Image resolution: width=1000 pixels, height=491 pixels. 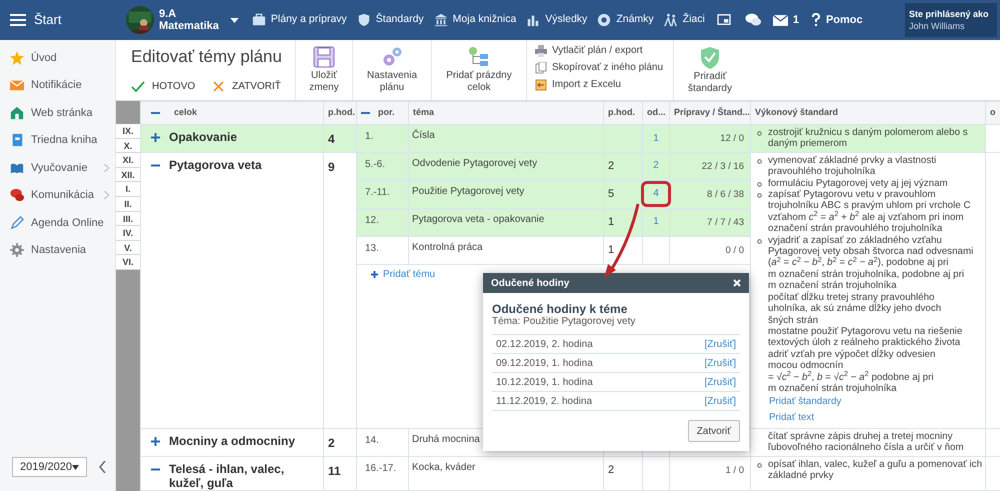 I want to click on topic-name: Druhá mocnina, so click(x=446, y=439).